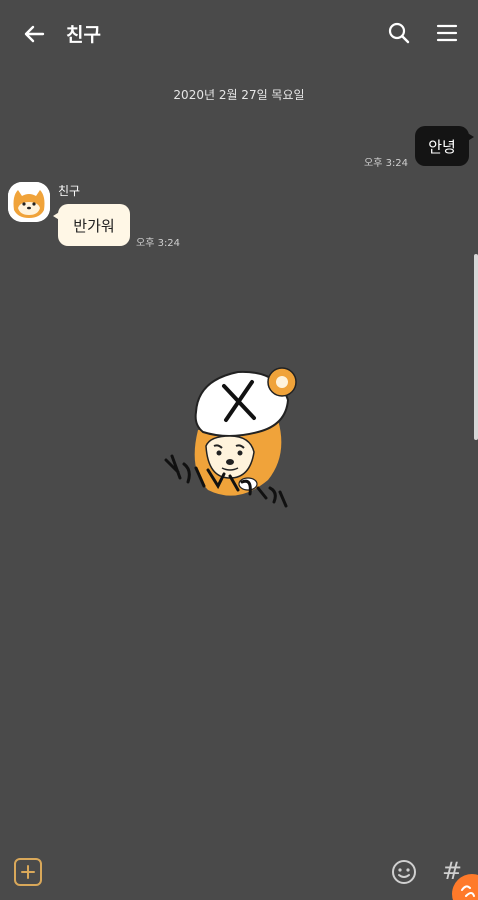 This screenshot has width=478, height=900. I want to click on back-arrow-icon, so click(34, 34).